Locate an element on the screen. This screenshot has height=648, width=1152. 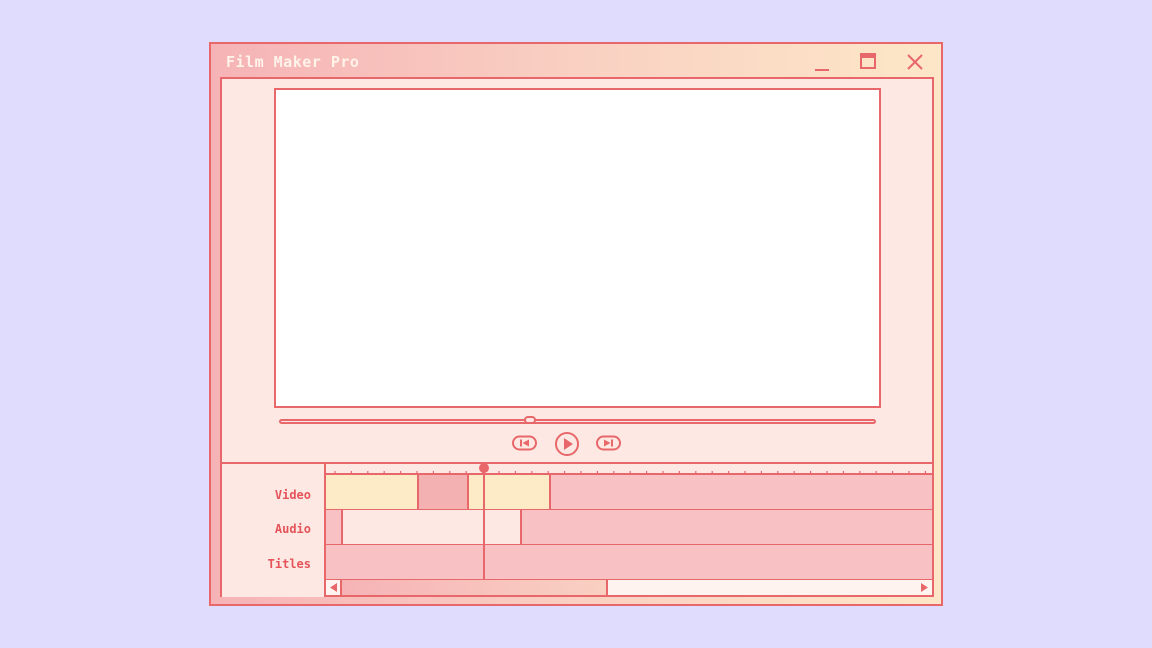
skip-back-icon is located at coordinates (524, 443).